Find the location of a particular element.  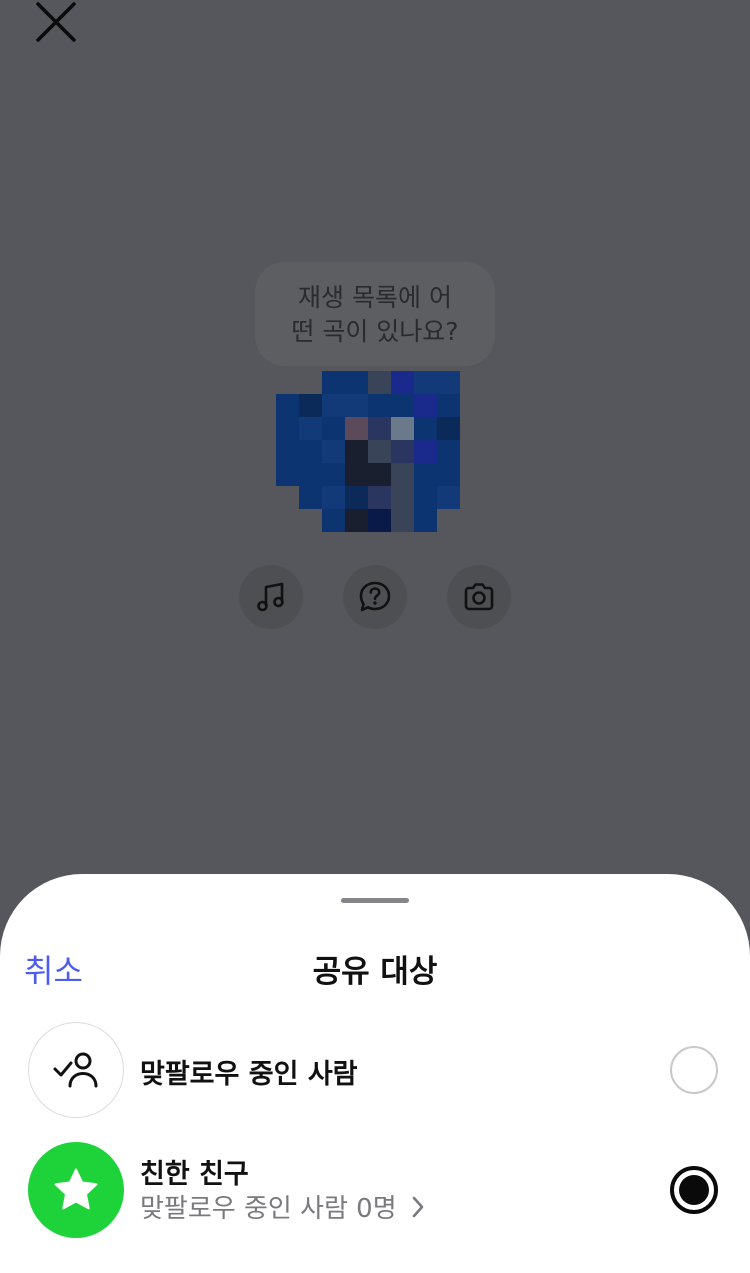

option-label: 맞팔로우 중인 사람 is located at coordinates (249, 1074).